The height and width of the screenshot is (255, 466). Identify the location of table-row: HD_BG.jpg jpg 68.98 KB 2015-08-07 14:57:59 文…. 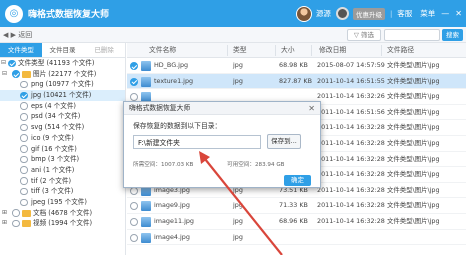
(296, 66).